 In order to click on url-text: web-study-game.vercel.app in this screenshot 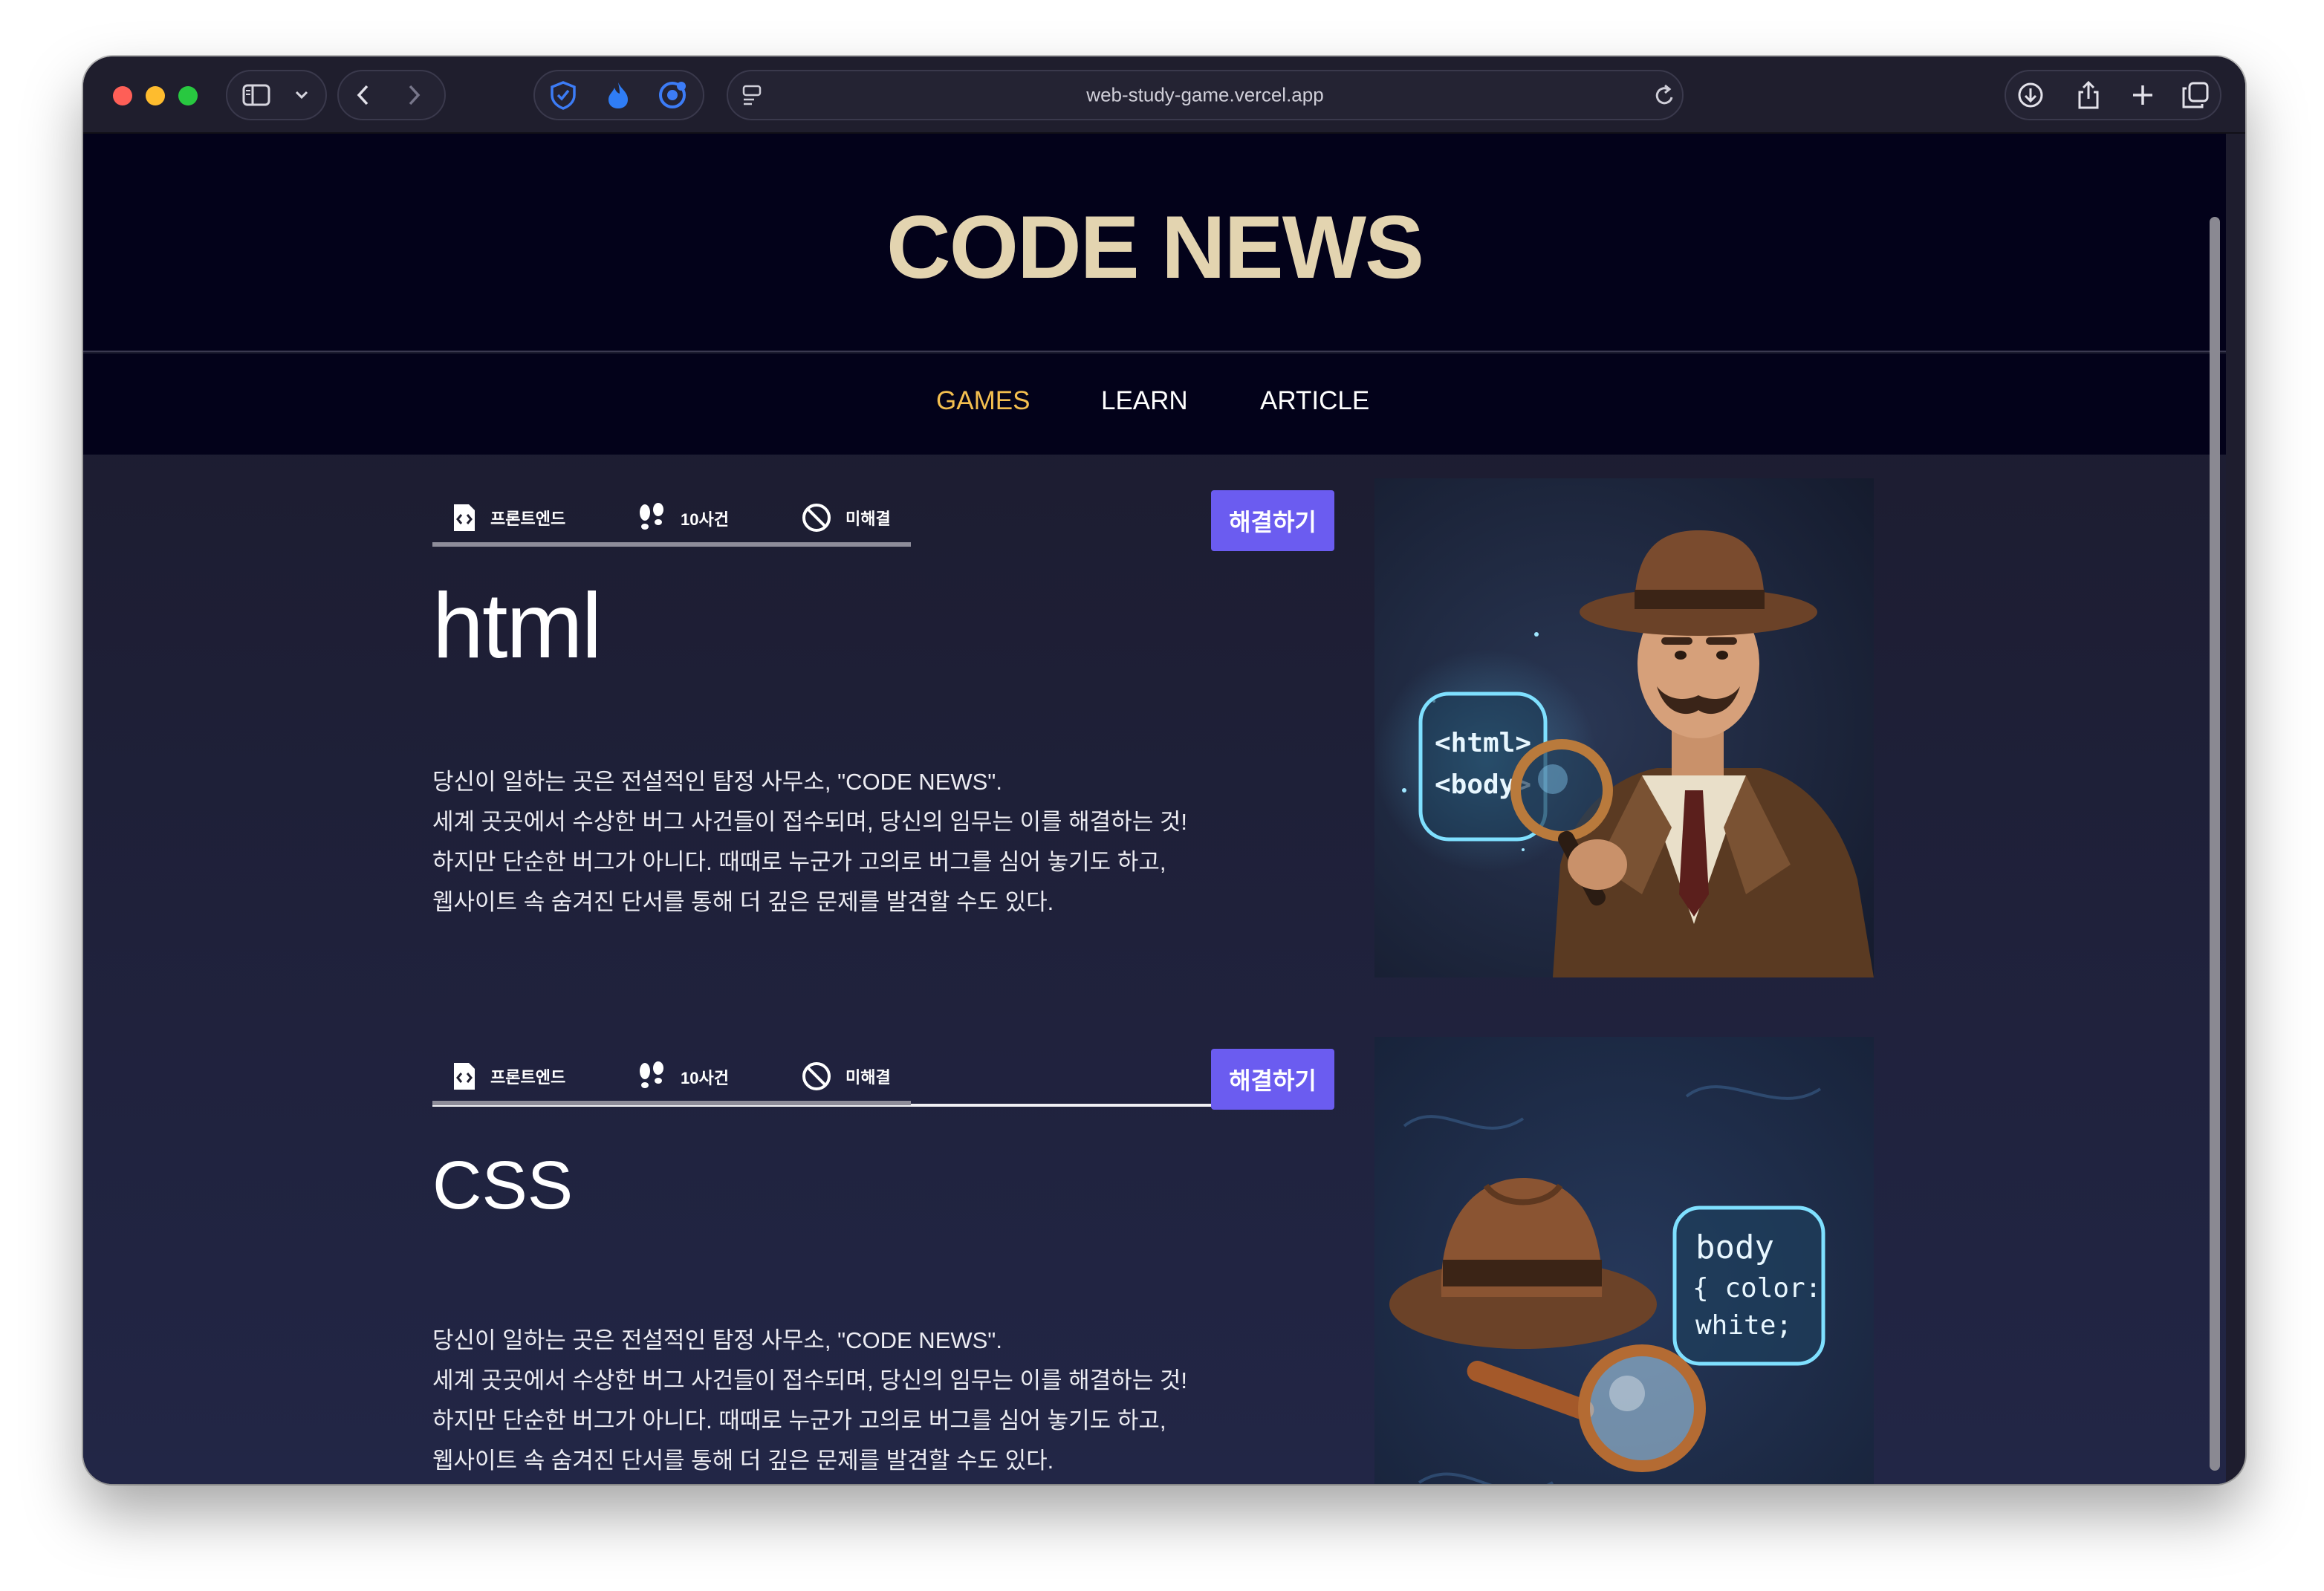, I will do `click(1205, 94)`.